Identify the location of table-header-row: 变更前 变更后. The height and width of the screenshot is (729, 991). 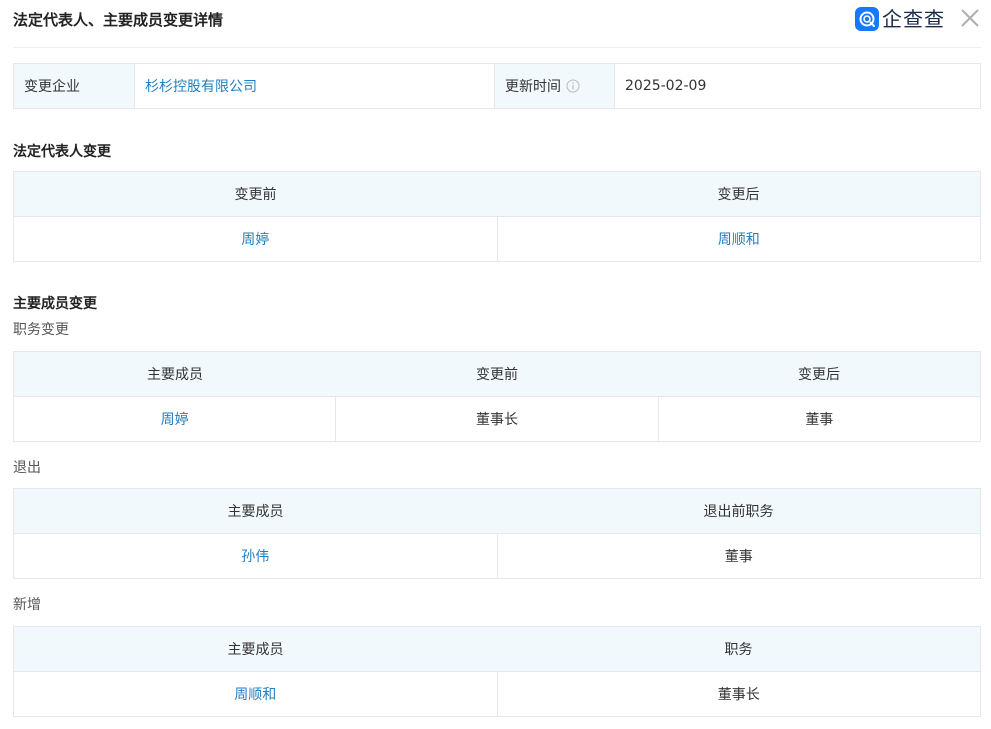
(497, 194).